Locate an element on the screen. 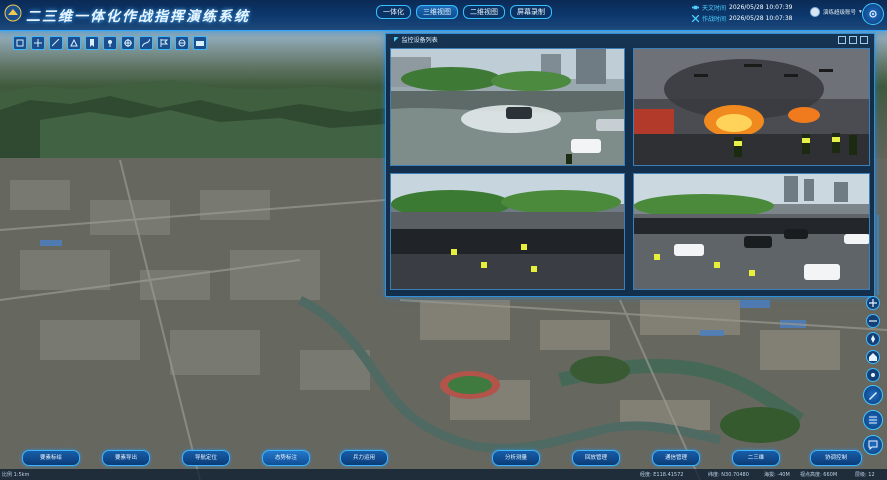 This screenshot has width=887, height=480. coordination-button: 协调控制 is located at coordinates (836, 458).